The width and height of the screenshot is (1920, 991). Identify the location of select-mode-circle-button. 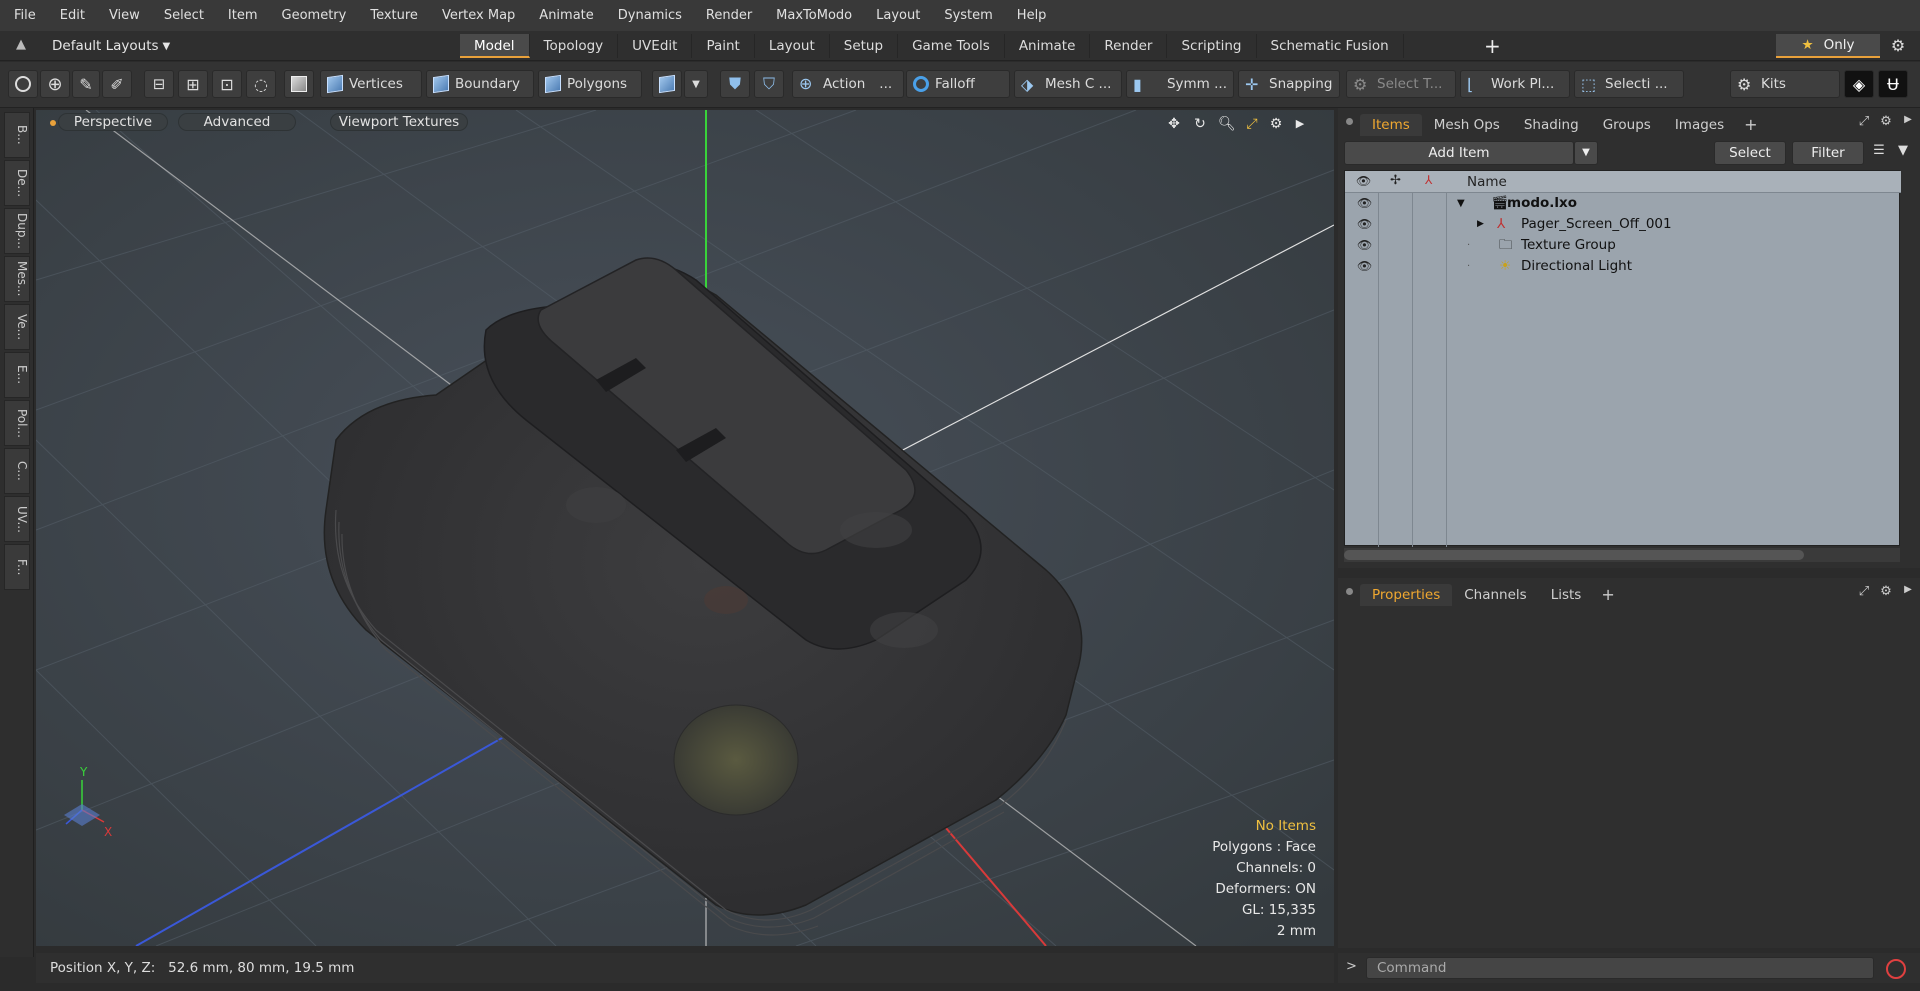
(23, 84).